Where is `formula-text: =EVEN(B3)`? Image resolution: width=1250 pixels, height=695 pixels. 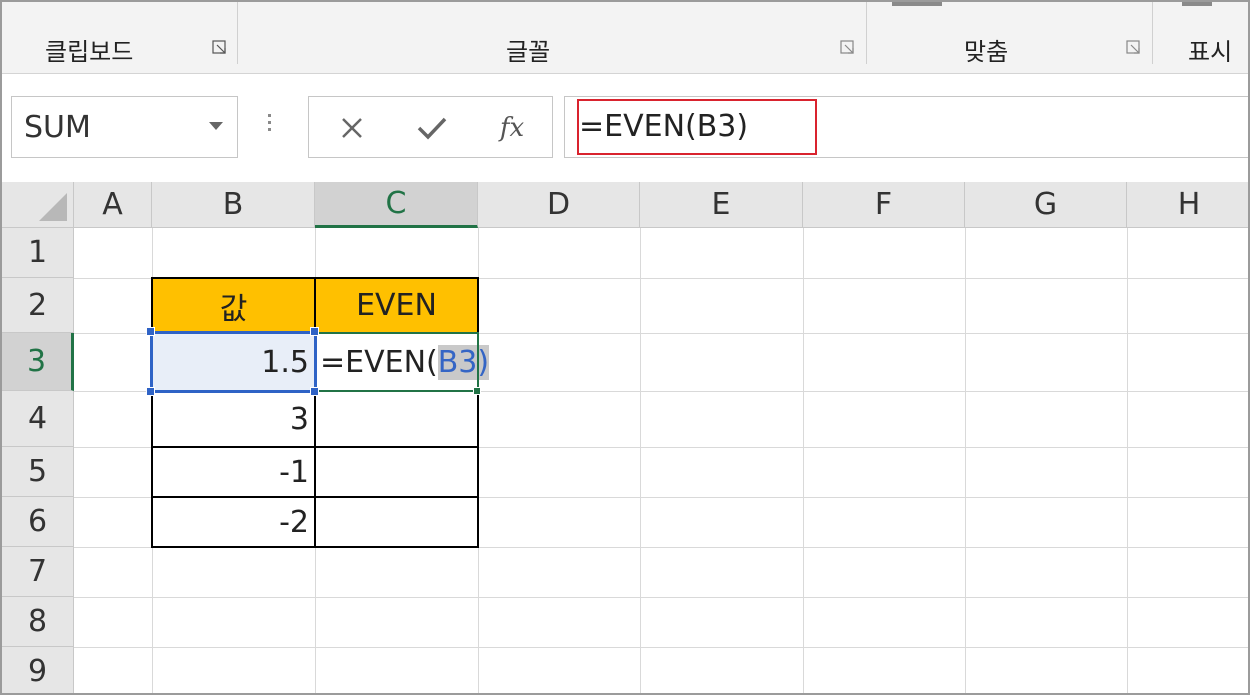
formula-text: =EVEN(B3) is located at coordinates (664, 126).